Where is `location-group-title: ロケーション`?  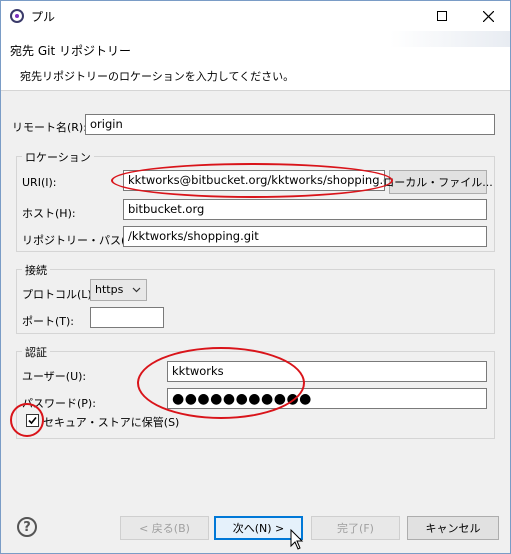
location-group-title: ロケーション is located at coordinates (58, 157).